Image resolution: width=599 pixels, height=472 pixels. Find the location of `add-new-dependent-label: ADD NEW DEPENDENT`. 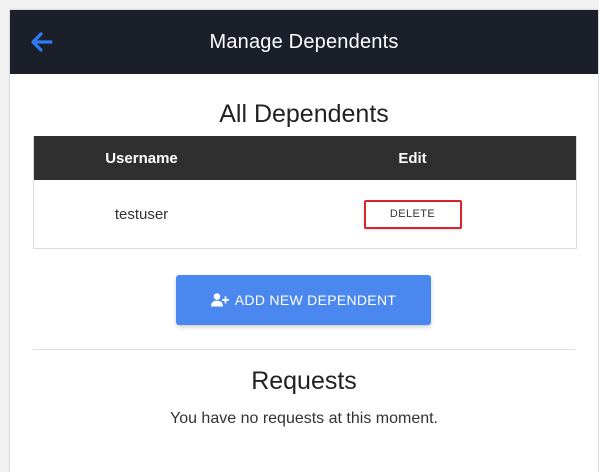

add-new-dependent-label: ADD NEW DEPENDENT is located at coordinates (315, 300).